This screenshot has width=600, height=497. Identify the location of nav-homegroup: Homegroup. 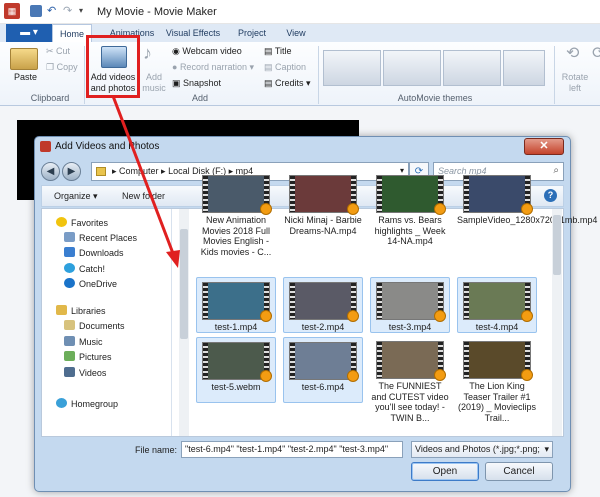
(87, 404).